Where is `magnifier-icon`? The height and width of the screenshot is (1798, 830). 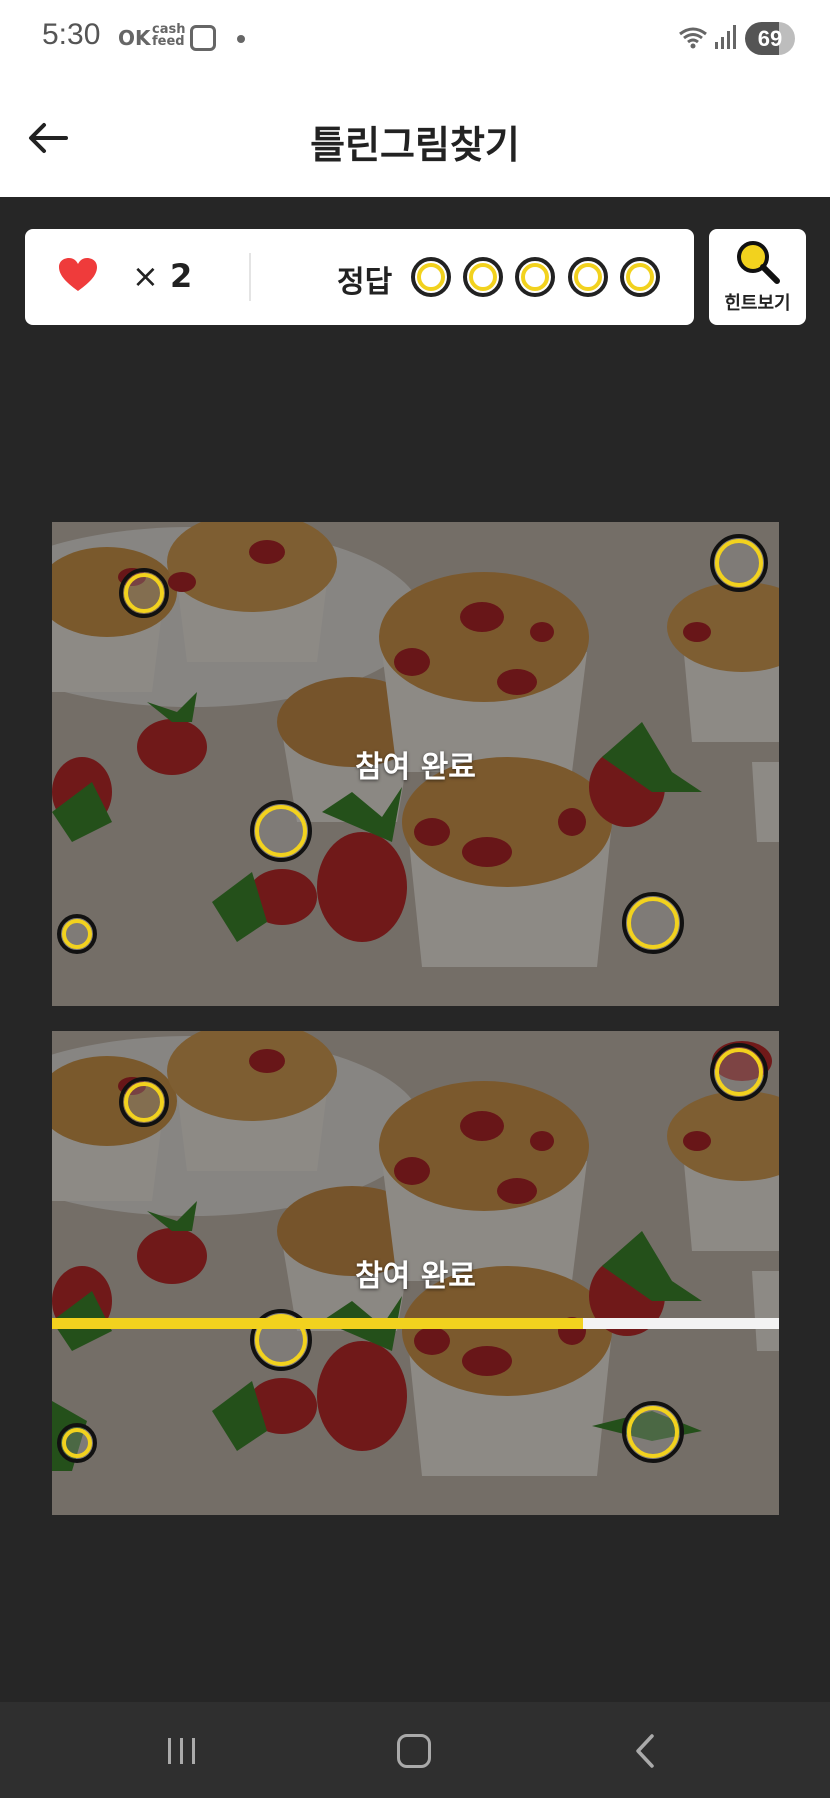 magnifier-icon is located at coordinates (758, 262).